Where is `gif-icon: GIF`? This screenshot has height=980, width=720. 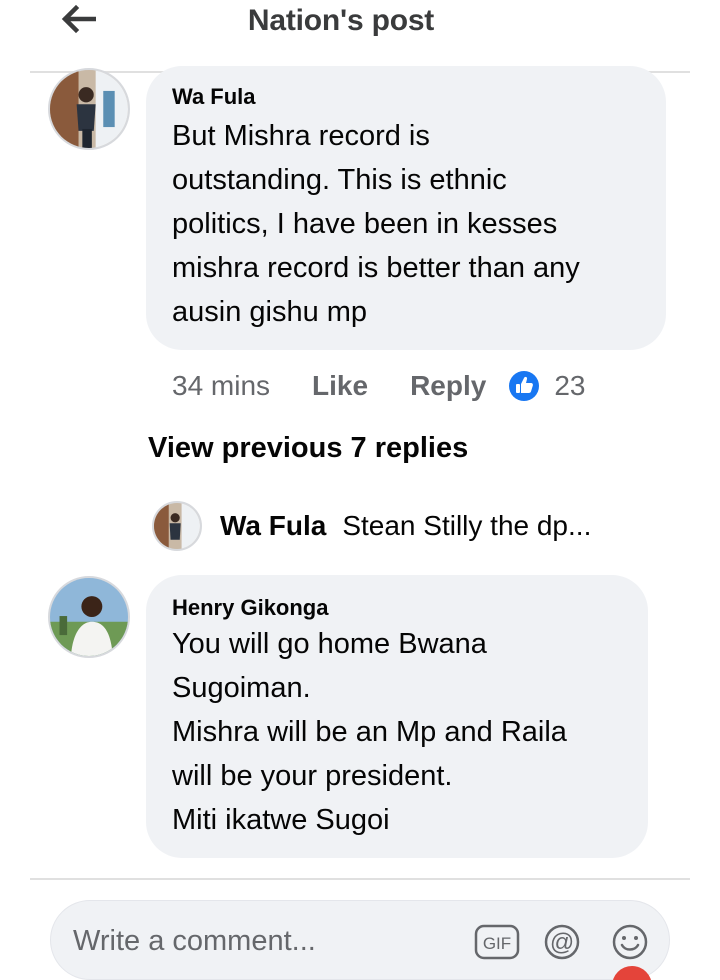 gif-icon: GIF is located at coordinates (497, 942).